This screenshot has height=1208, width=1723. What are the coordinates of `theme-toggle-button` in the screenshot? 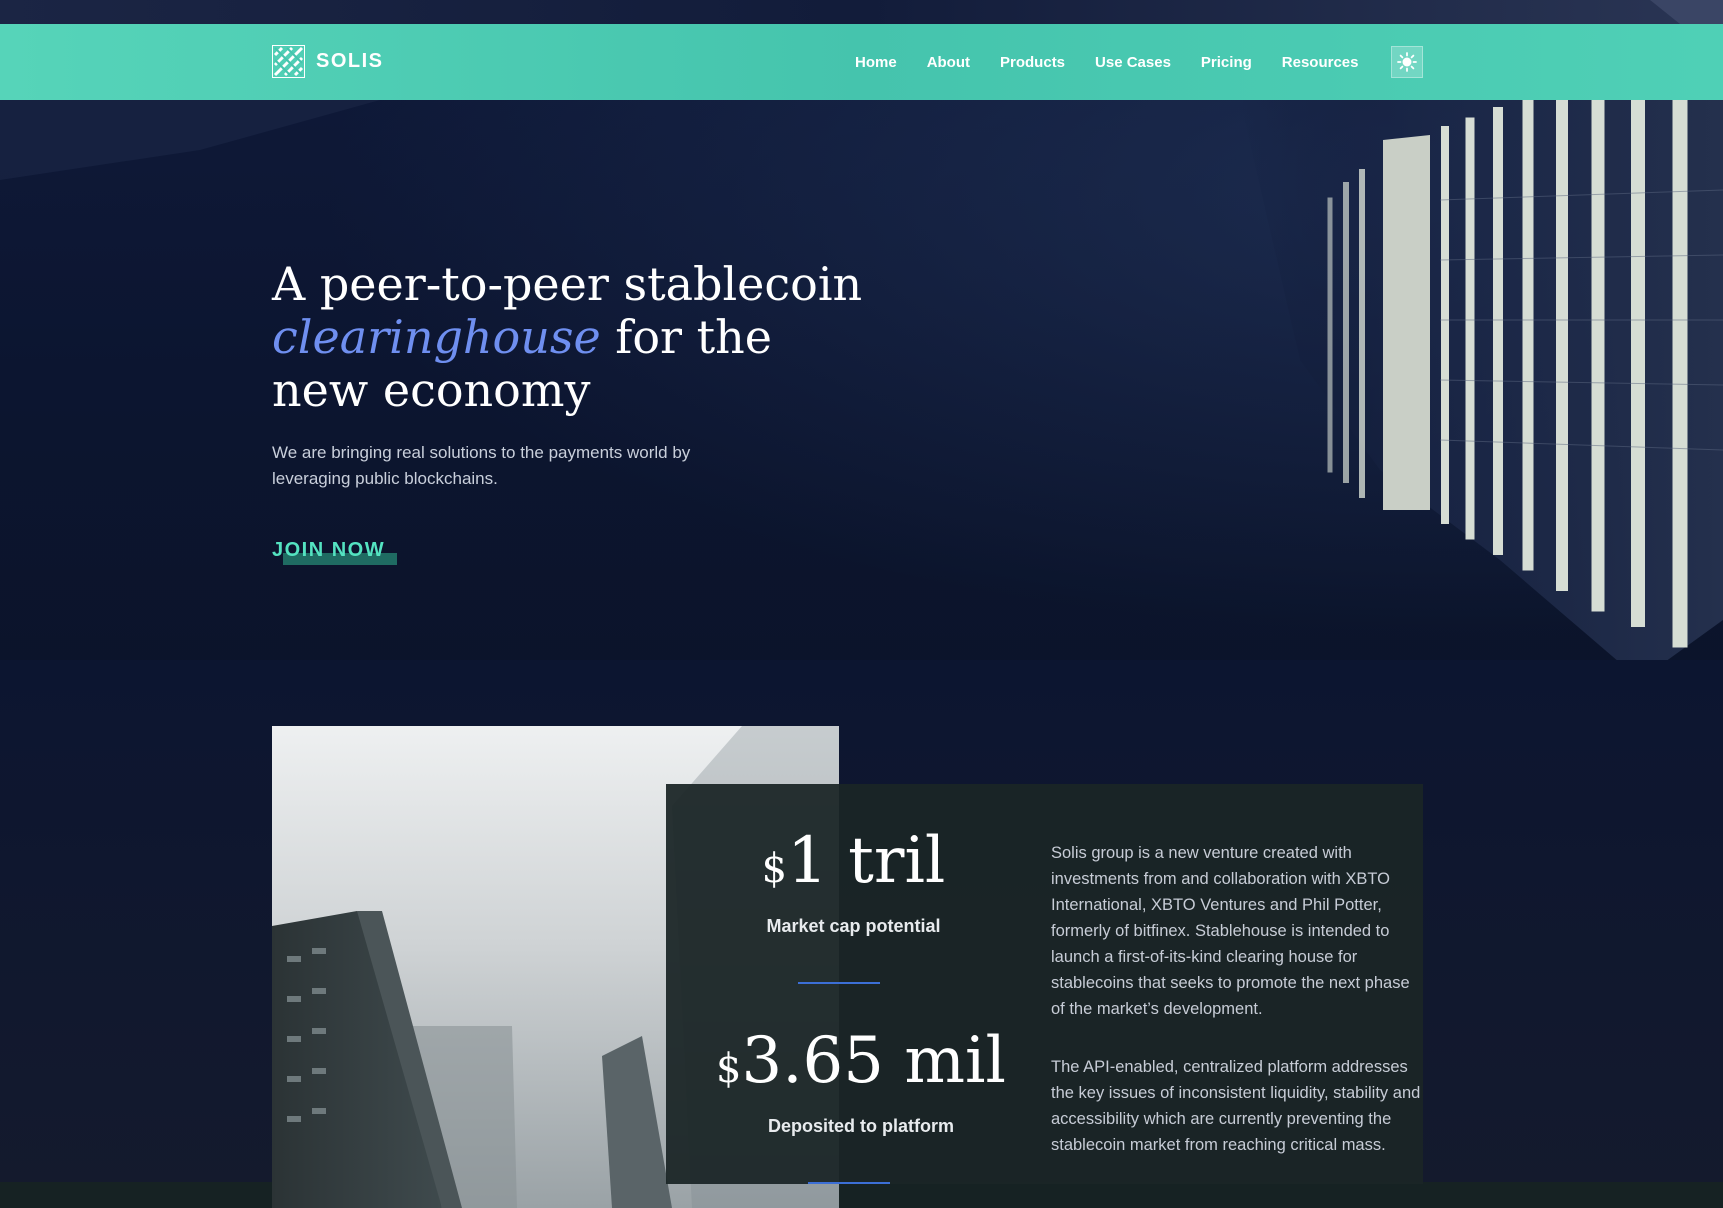 It's located at (1407, 62).